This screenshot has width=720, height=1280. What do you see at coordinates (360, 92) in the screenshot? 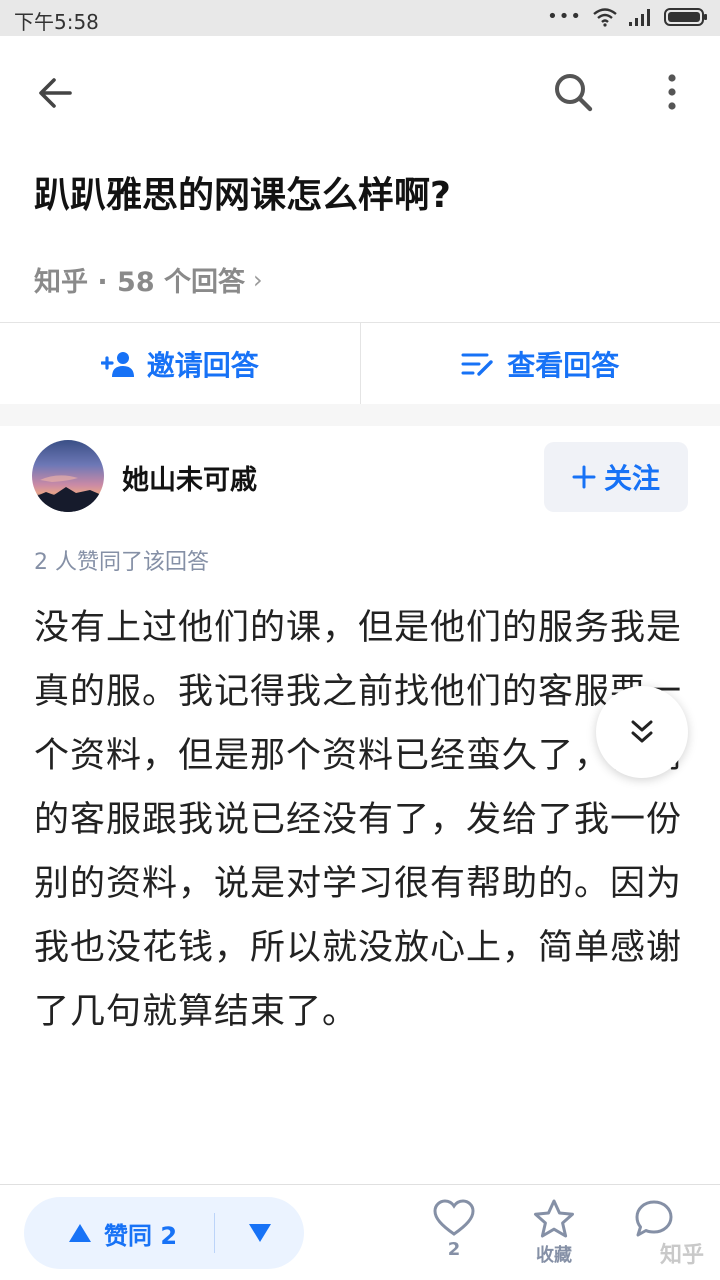
I see `top-app-bar` at bounding box center [360, 92].